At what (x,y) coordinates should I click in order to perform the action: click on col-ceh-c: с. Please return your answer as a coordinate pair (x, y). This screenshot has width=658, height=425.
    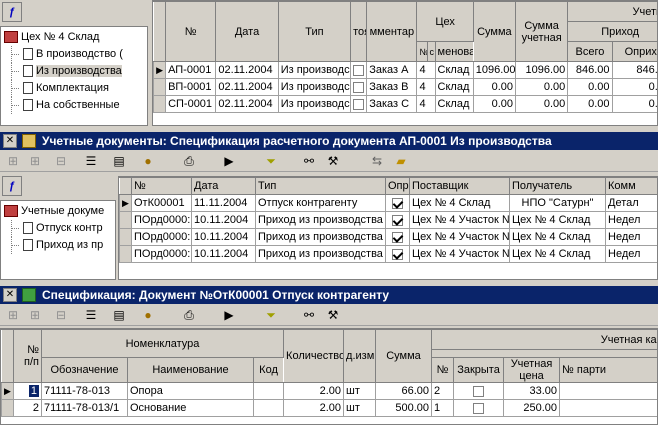
    Looking at the image, I should click on (431, 51).